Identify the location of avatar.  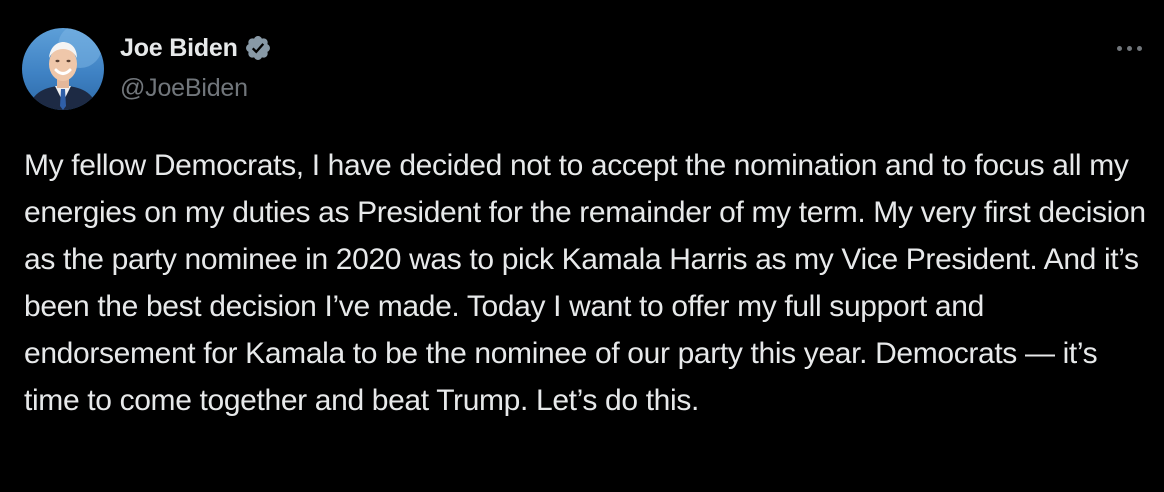
(63, 69).